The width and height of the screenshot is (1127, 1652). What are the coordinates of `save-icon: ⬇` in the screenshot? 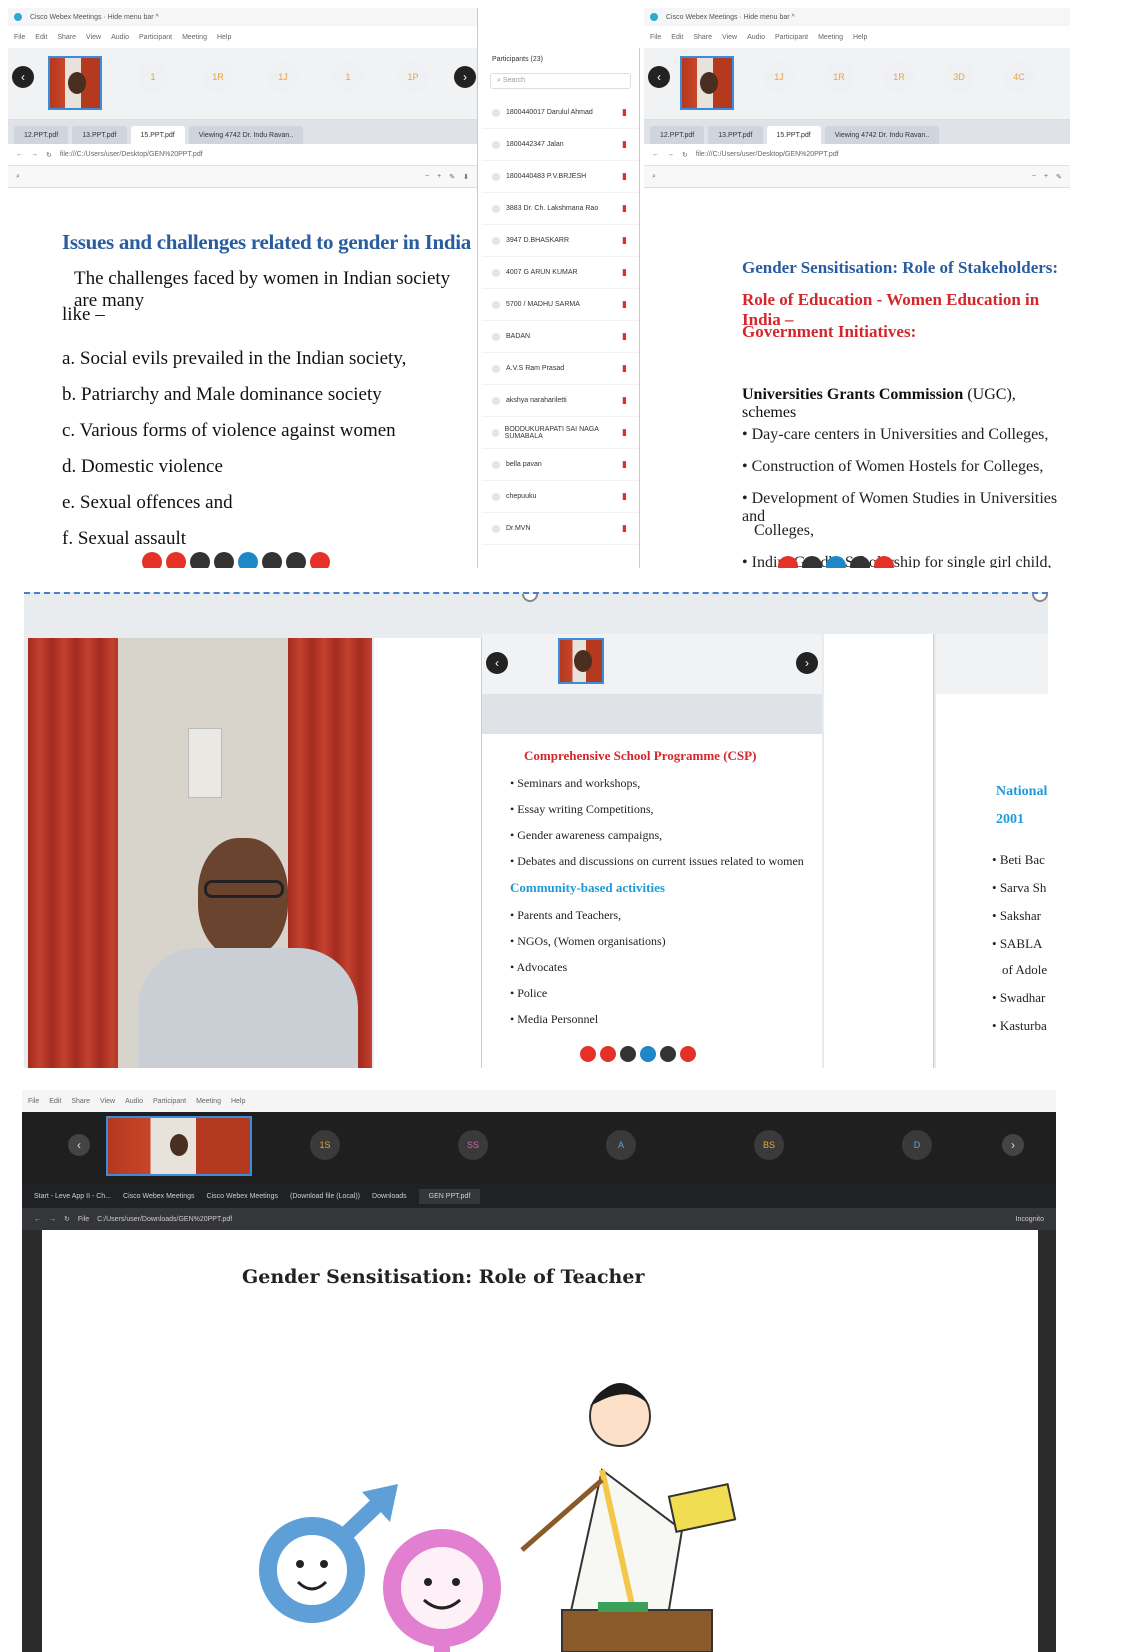 It's located at (466, 177).